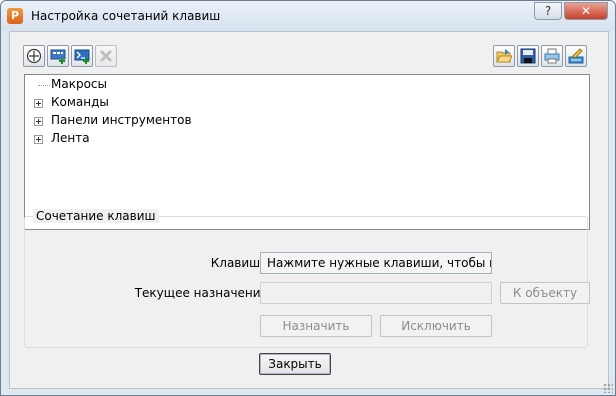  Describe the element at coordinates (608, 388) in the screenshot. I see `resize-grip-icon` at that location.